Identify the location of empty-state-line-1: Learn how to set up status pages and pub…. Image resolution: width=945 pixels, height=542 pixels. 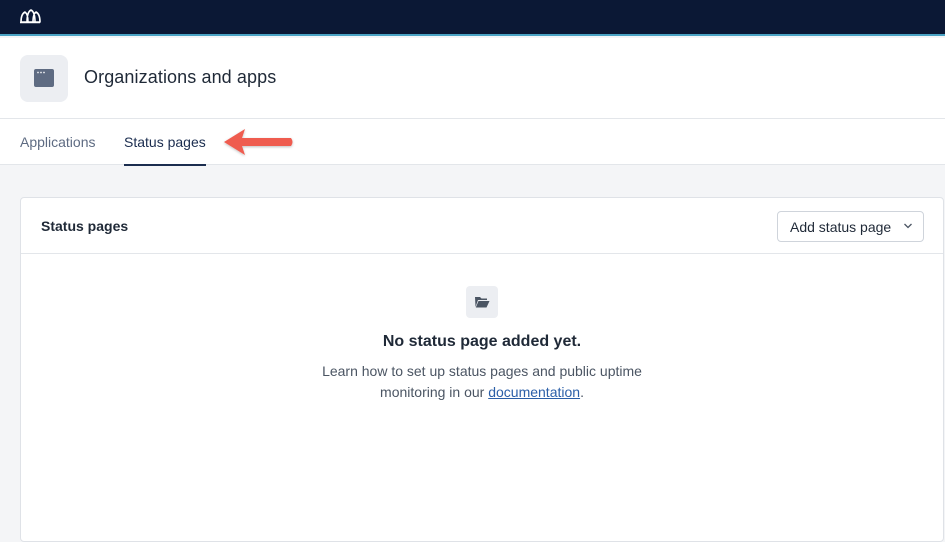
(482, 371).